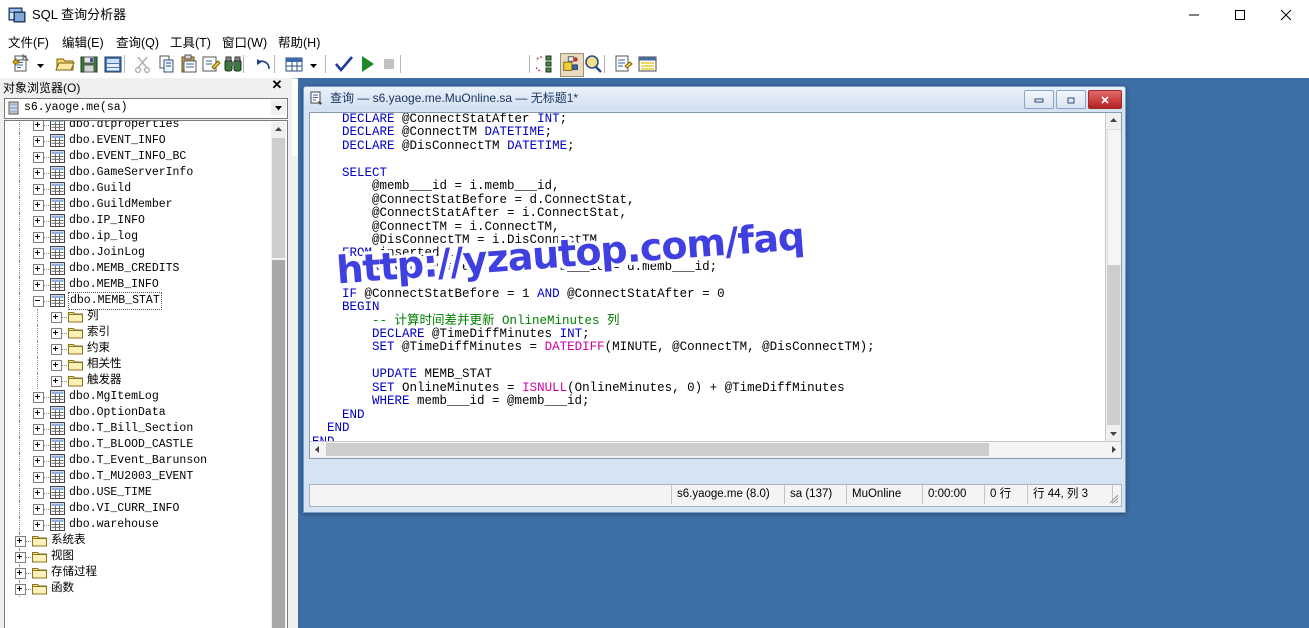 Image resolution: width=1309 pixels, height=628 pixels. What do you see at coordinates (38, 301) in the screenshot?
I see `tree-collapse-icon` at bounding box center [38, 301].